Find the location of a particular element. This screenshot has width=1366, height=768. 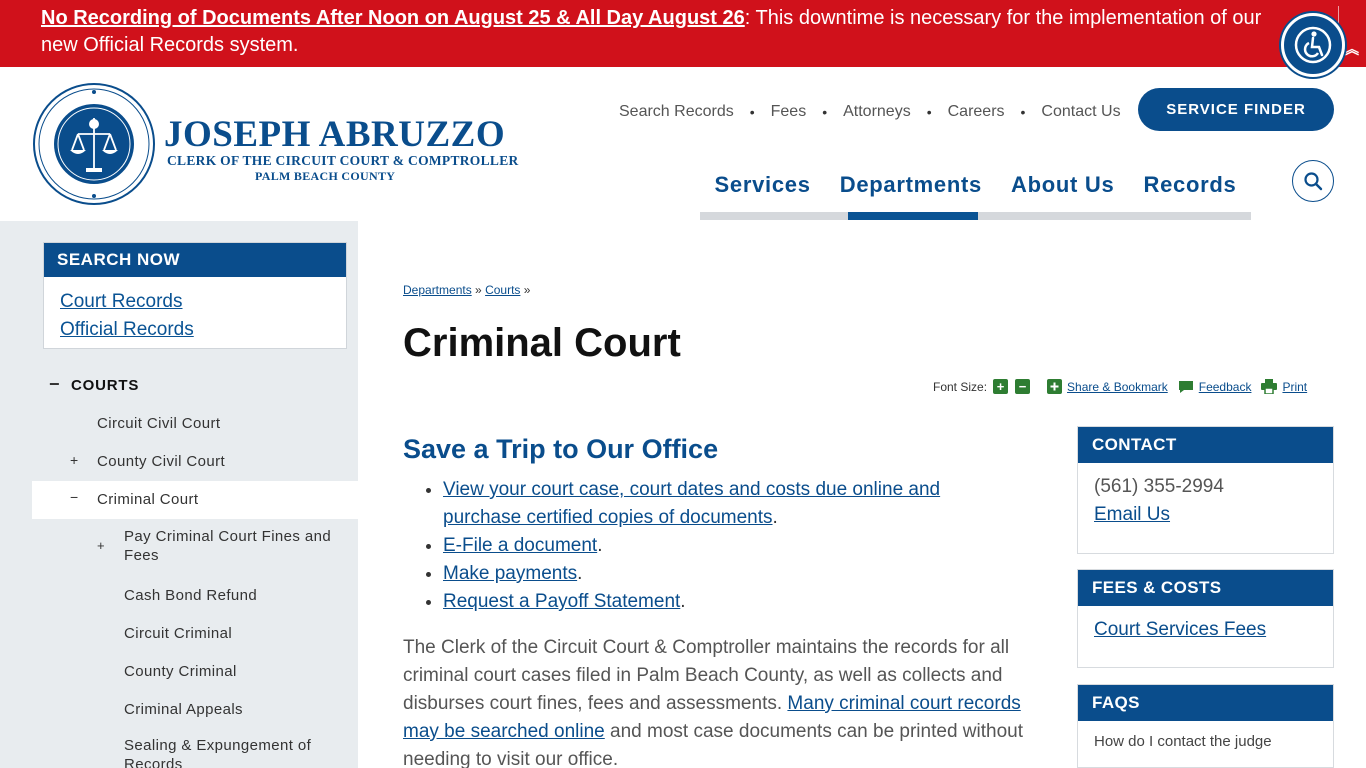

main-nav: Services Departments About Us Records is located at coordinates (975, 185).